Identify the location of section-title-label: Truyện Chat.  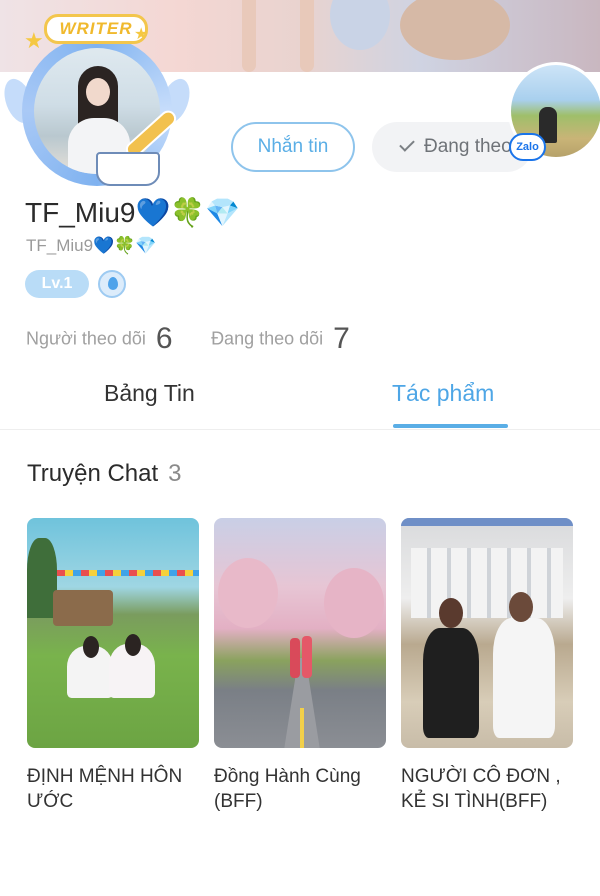
(93, 473).